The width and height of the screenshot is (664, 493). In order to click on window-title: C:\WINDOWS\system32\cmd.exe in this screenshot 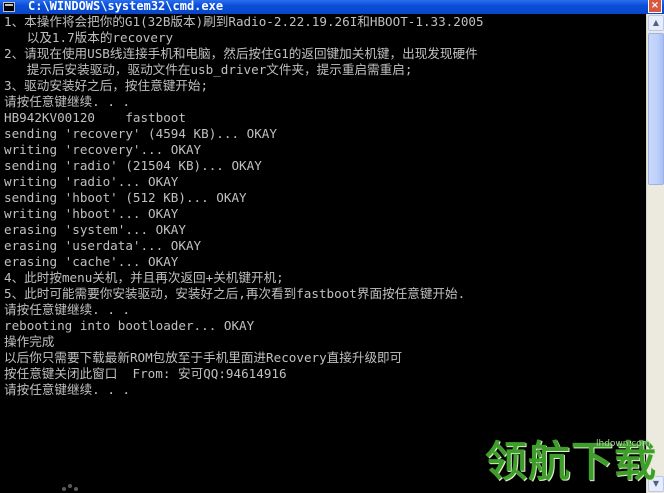, I will do `click(126, 6)`.